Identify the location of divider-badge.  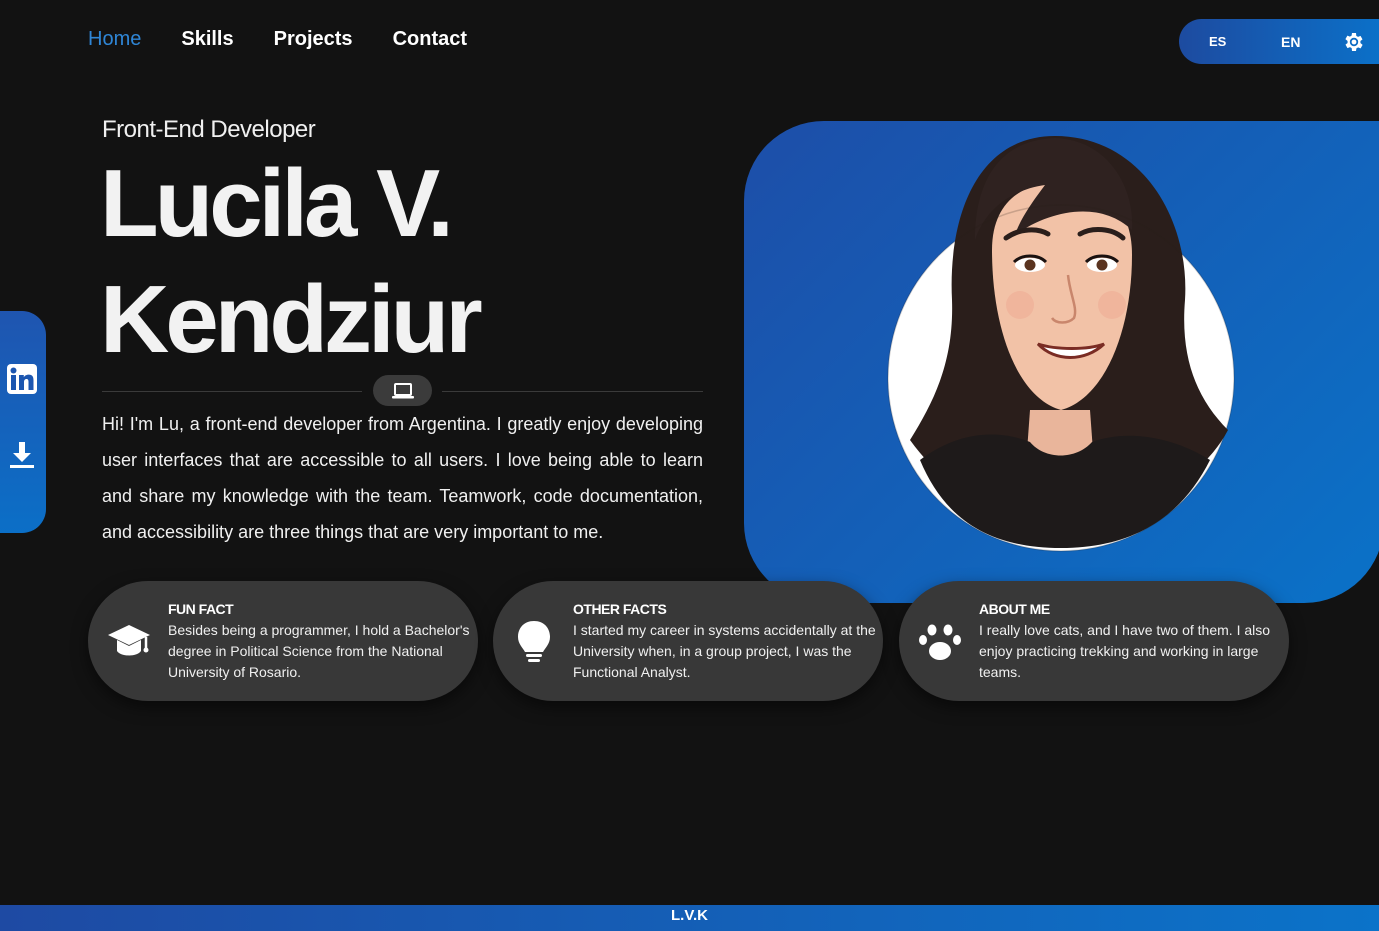
(402, 390).